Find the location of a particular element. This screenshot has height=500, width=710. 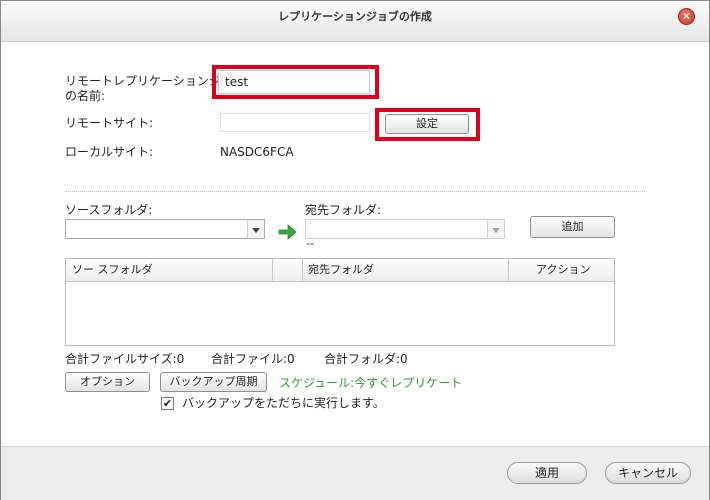

total-folders: 合計フォルダ:0 is located at coordinates (366, 359).